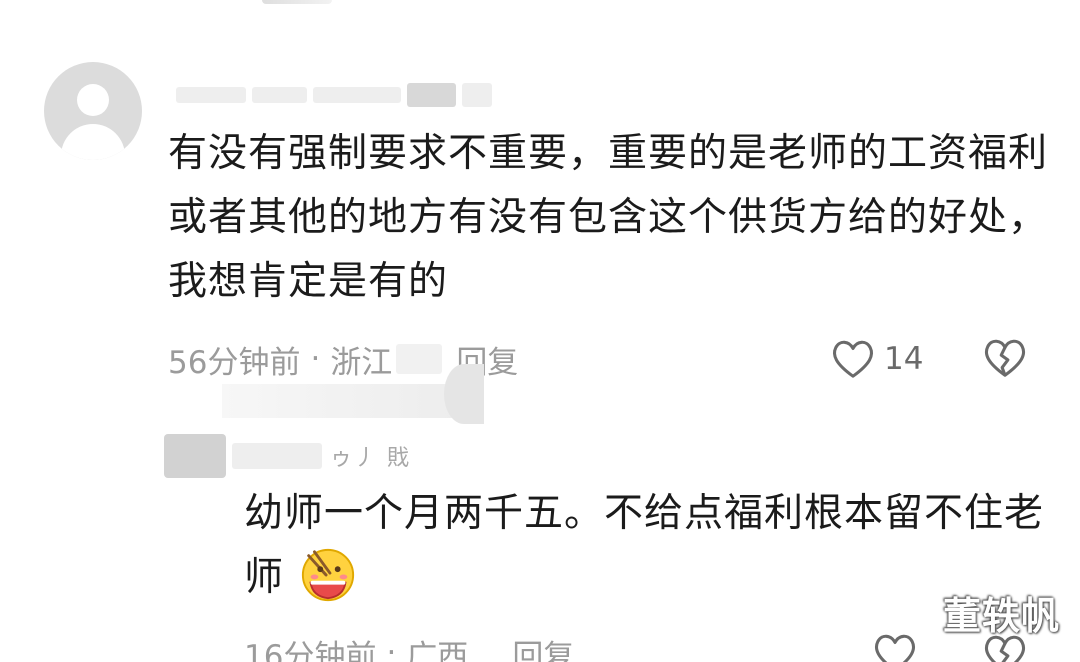  What do you see at coordinates (234, 362) in the screenshot?
I see `comment-time: 56分钟前` at bounding box center [234, 362].